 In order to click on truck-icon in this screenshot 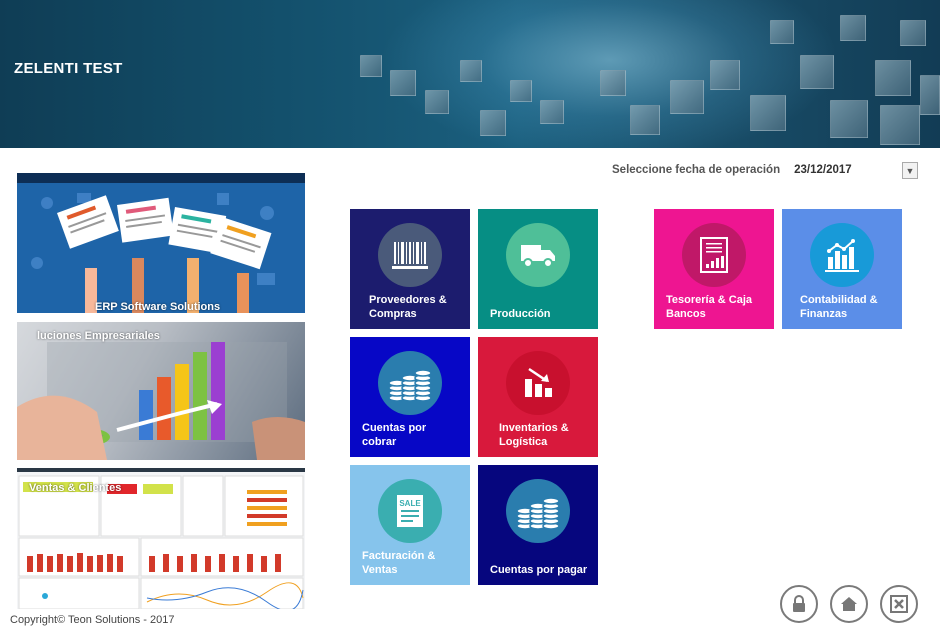, I will do `click(538, 255)`.